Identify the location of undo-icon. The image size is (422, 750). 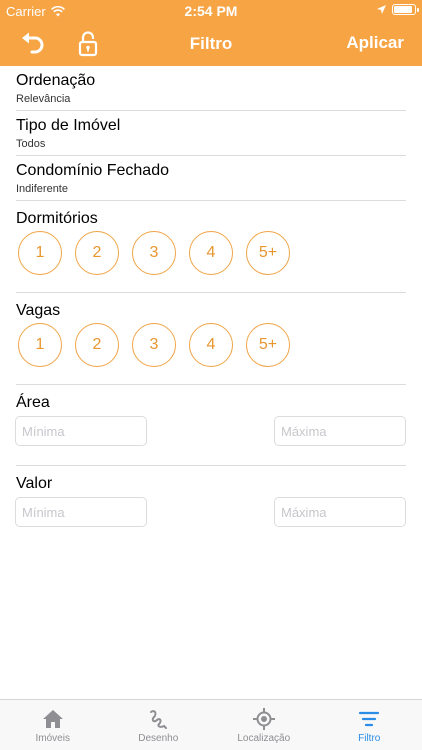
(33, 44).